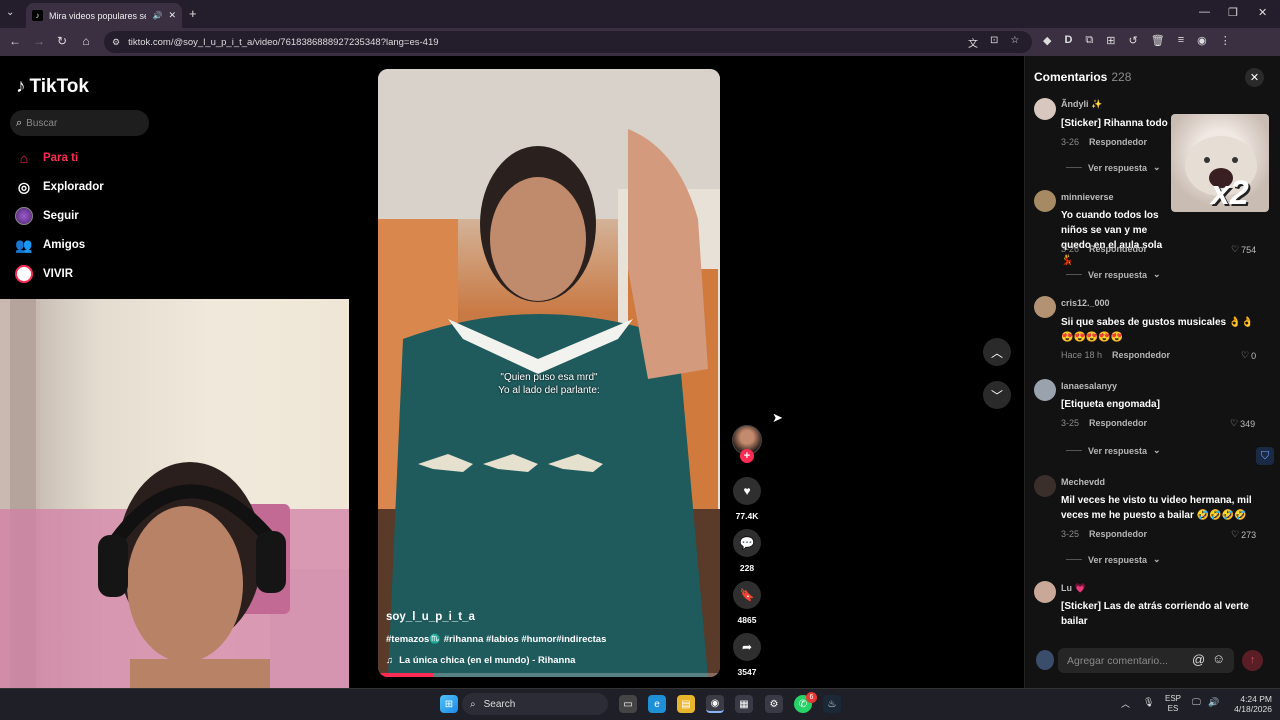 The height and width of the screenshot is (720, 1280). What do you see at coordinates (535, 704) in the screenshot?
I see `taskbar-search: ⌕ Search` at bounding box center [535, 704].